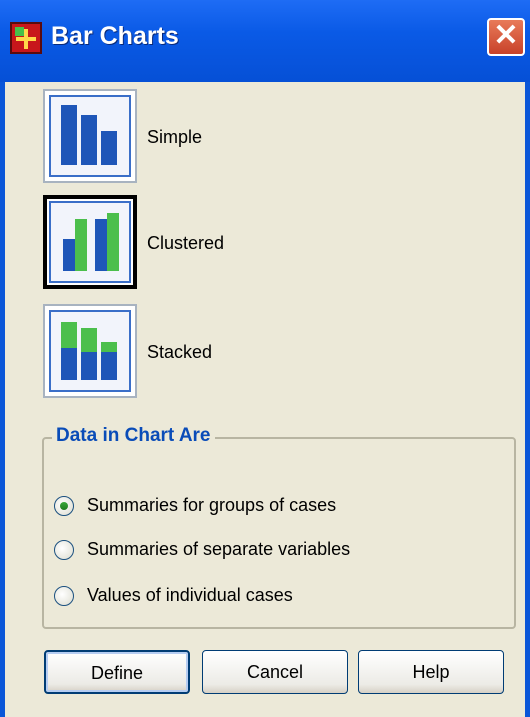 The width and height of the screenshot is (530, 717). What do you see at coordinates (219, 549) in the screenshot?
I see `radio-label: Summaries of separate variables` at bounding box center [219, 549].